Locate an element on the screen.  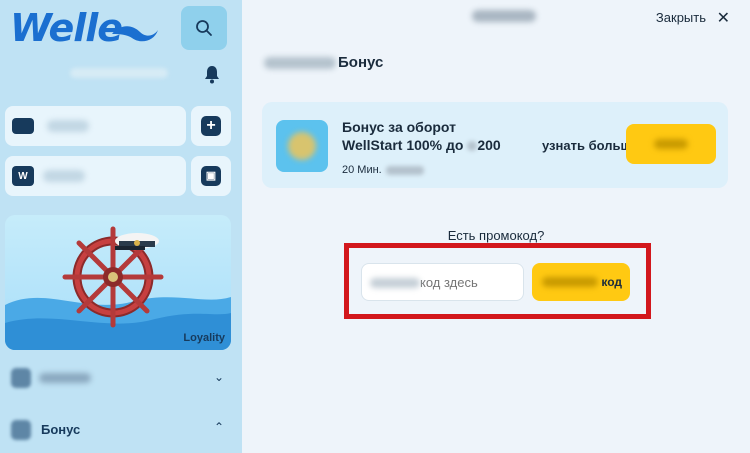
gift-button: ▣ is located at coordinates (211, 176).